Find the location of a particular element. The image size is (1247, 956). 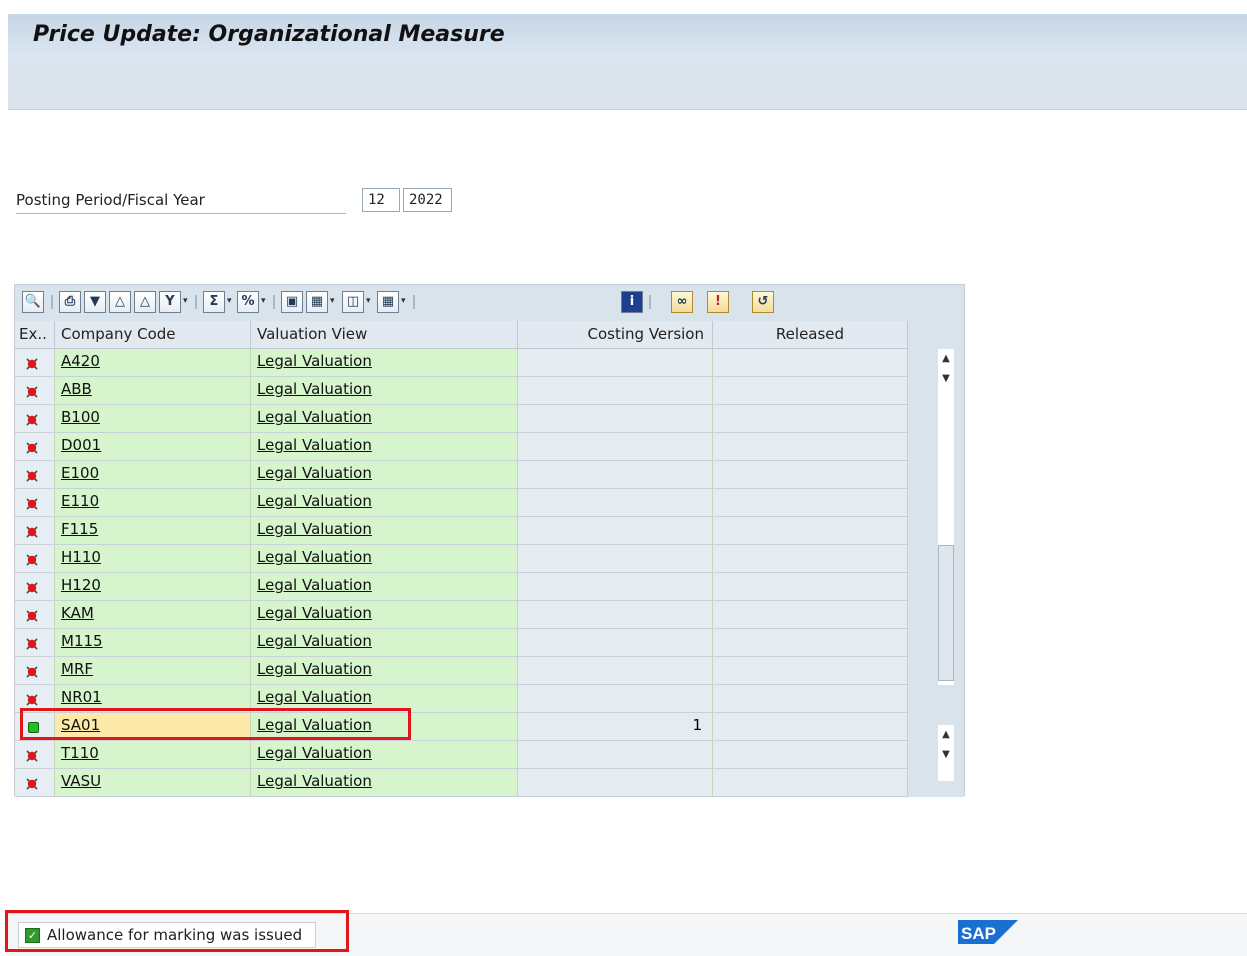

sum-icon: Σ is located at coordinates (214, 302).